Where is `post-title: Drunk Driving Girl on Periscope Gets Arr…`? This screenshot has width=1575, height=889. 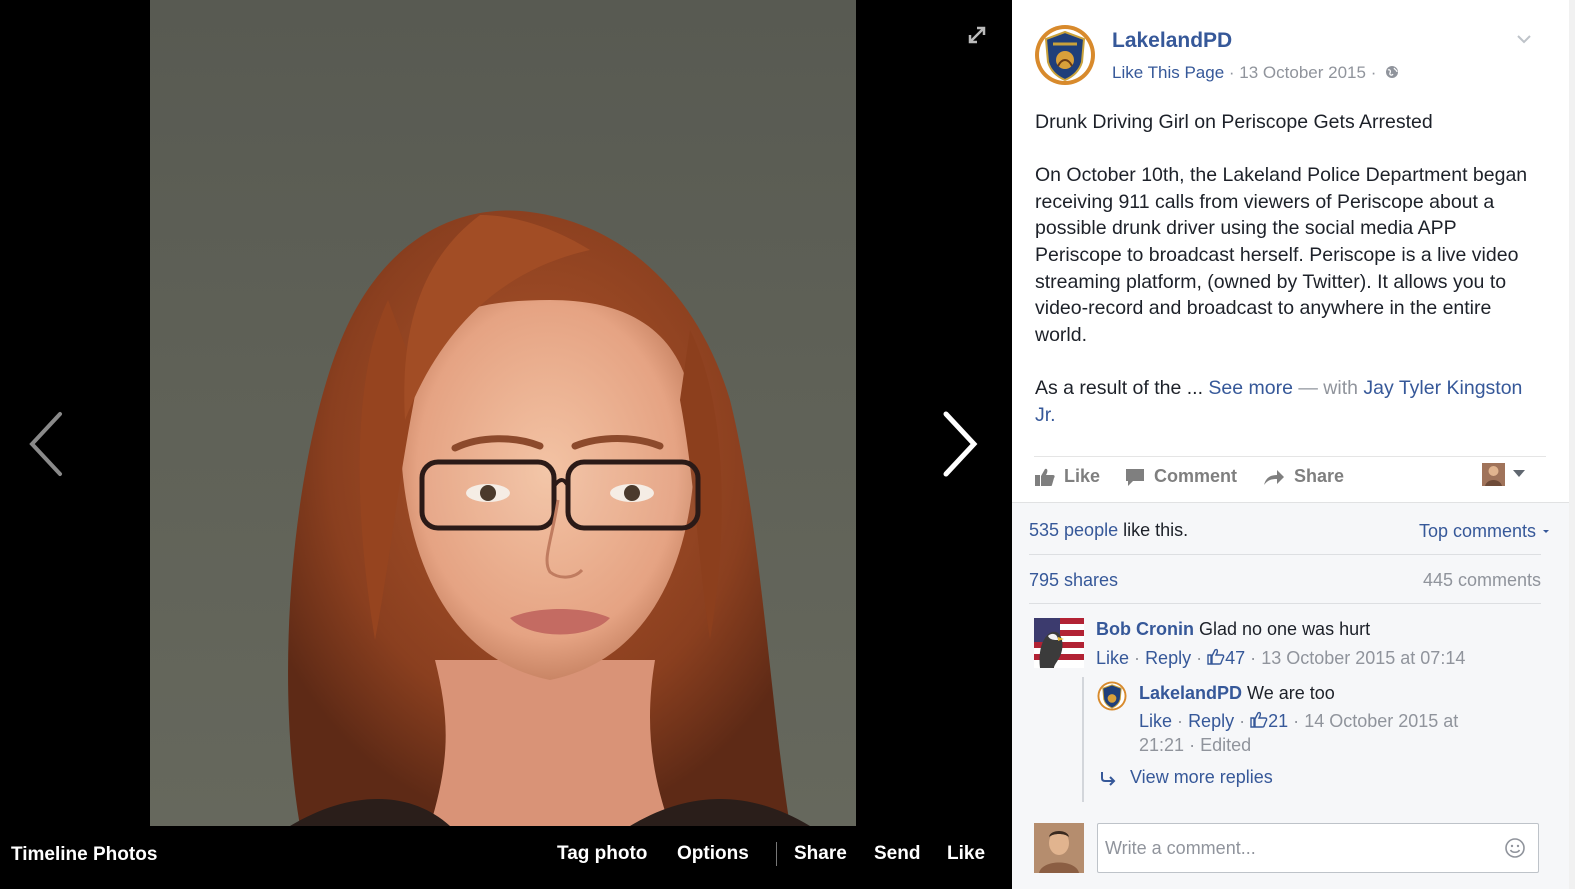 post-title: Drunk Driving Girl on Periscope Gets Arr… is located at coordinates (1234, 122).